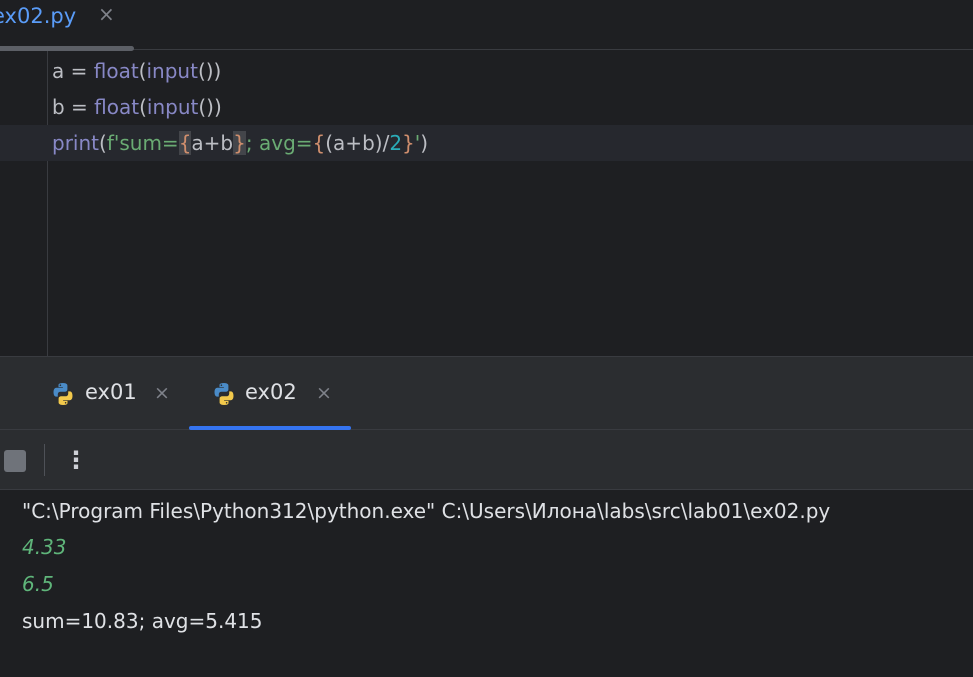 This screenshot has width=973, height=677. What do you see at coordinates (486, 393) in the screenshot?
I see `run-tab-strip: ex01 × ex02 ×` at bounding box center [486, 393].